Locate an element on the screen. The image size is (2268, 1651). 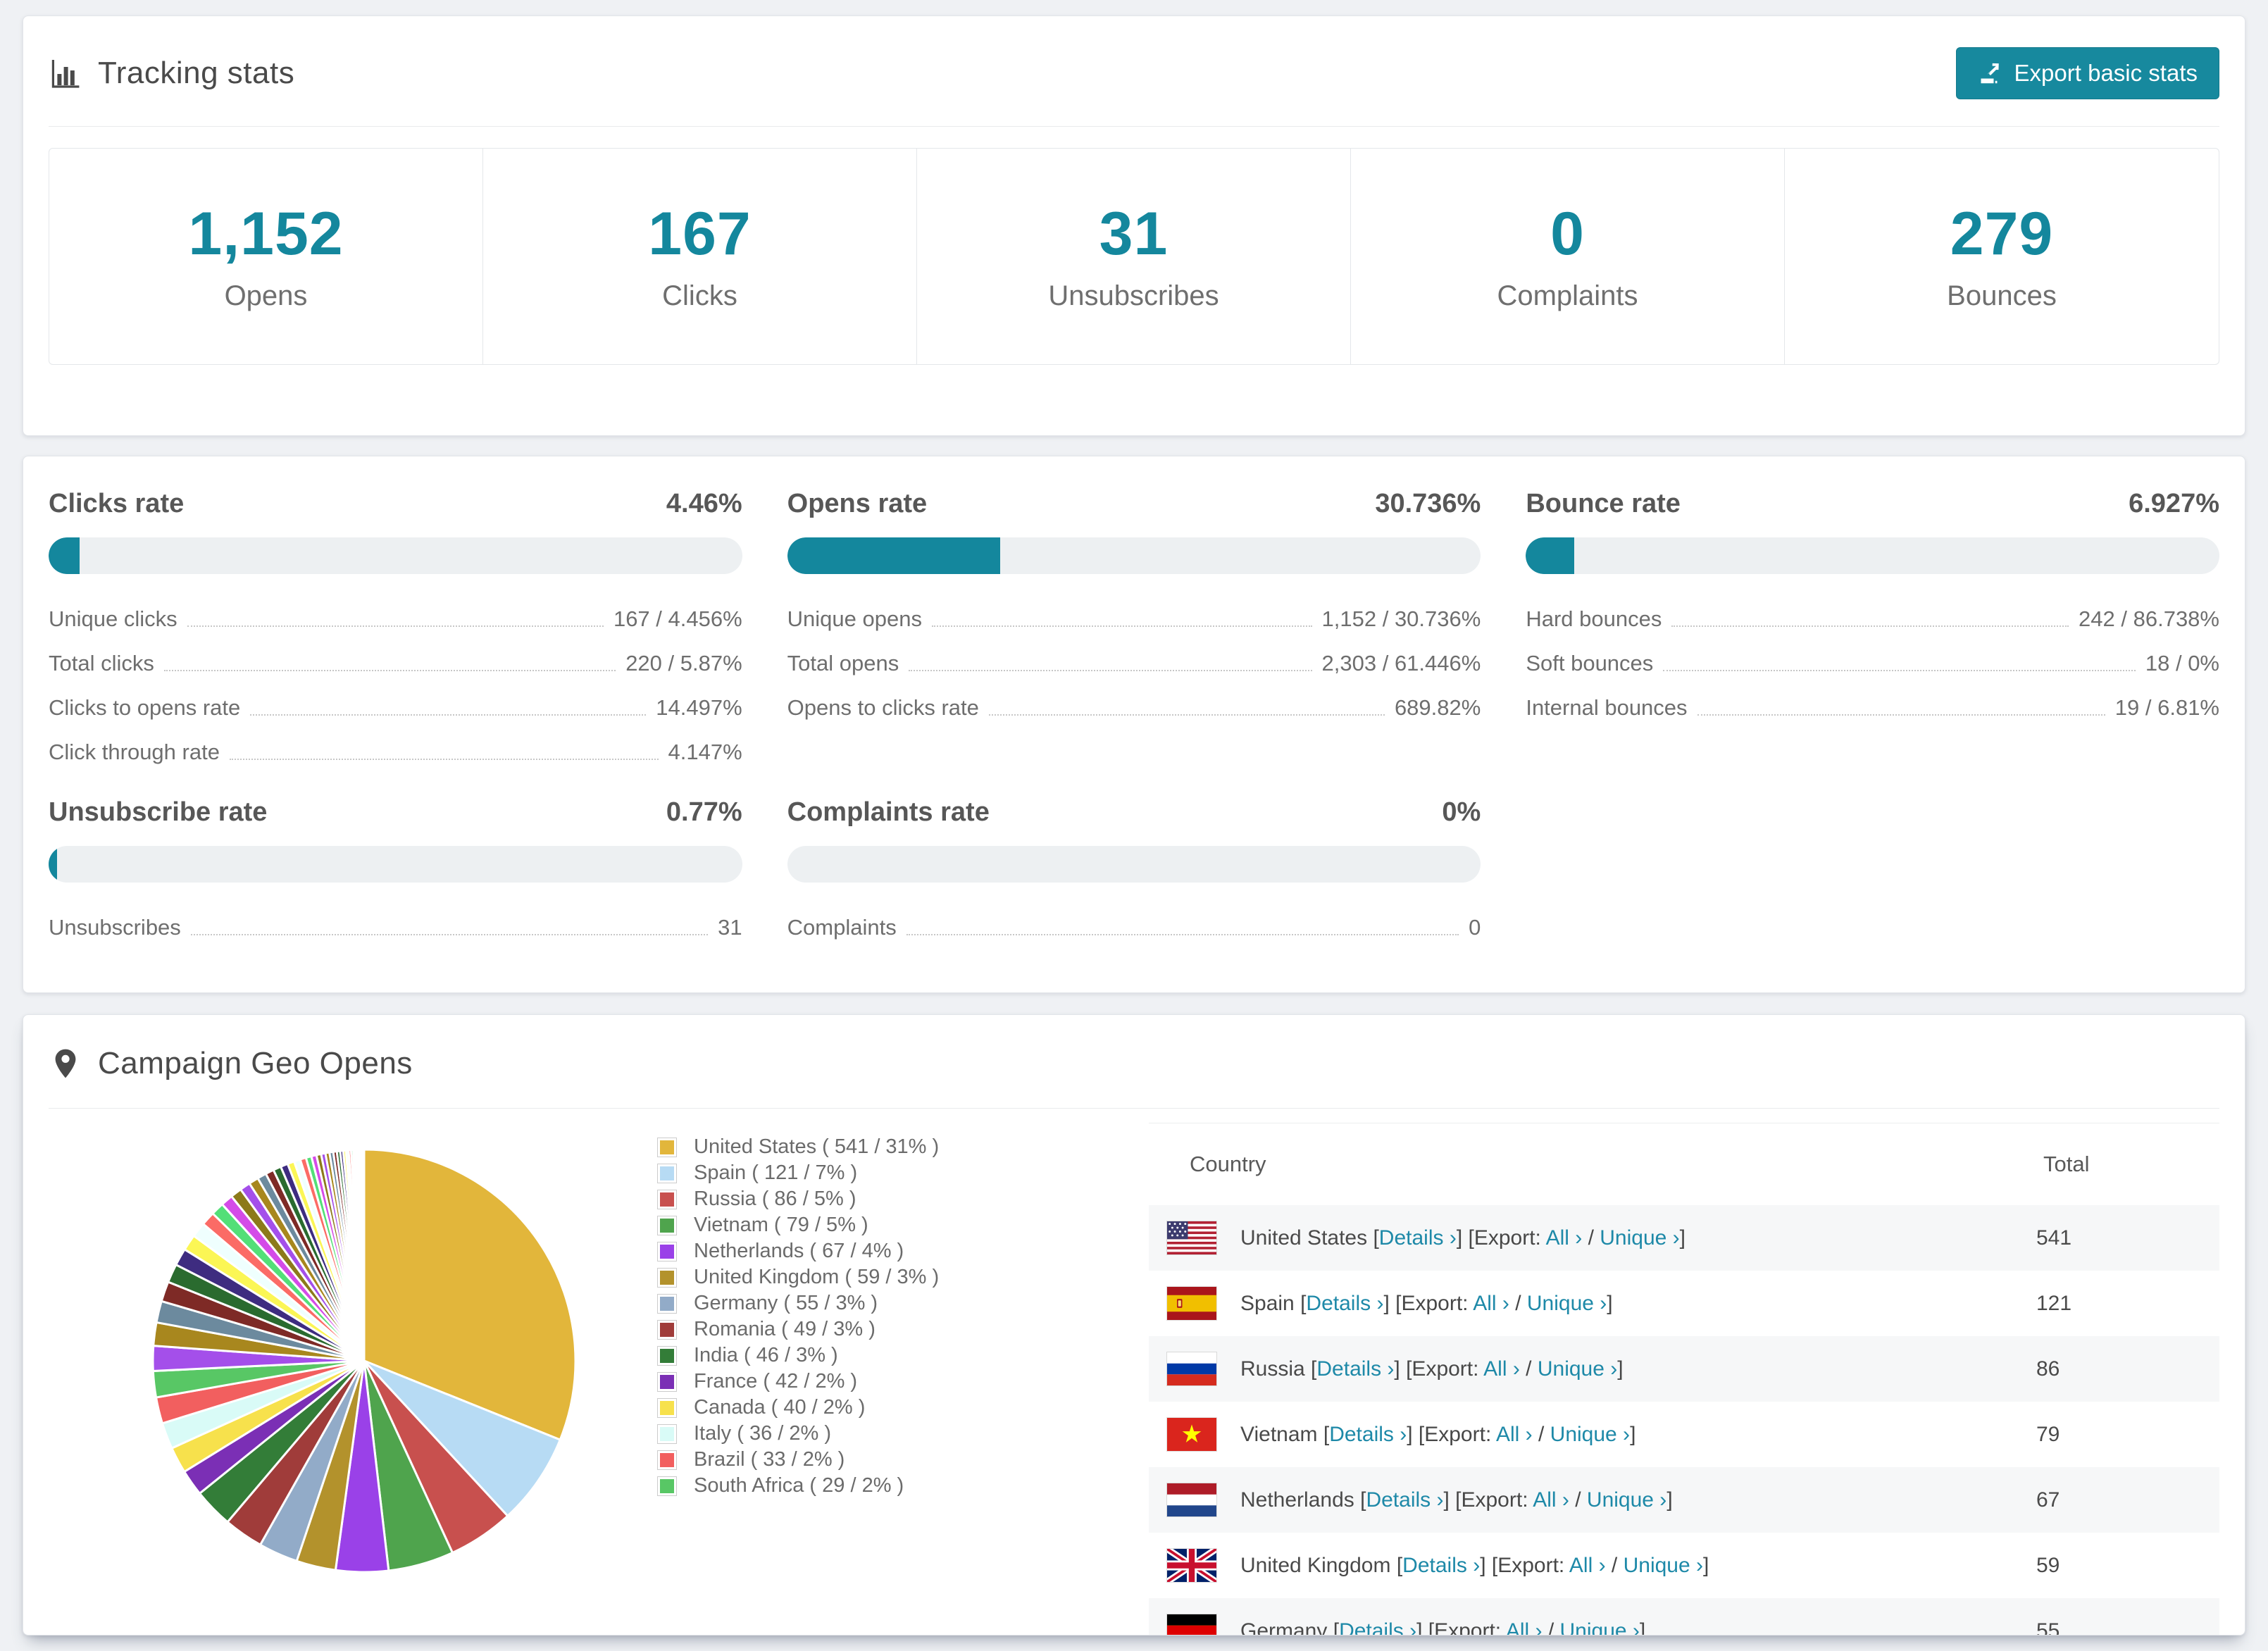
legend-item: United States ( 541 / 31% ) is located at coordinates (882, 1147).